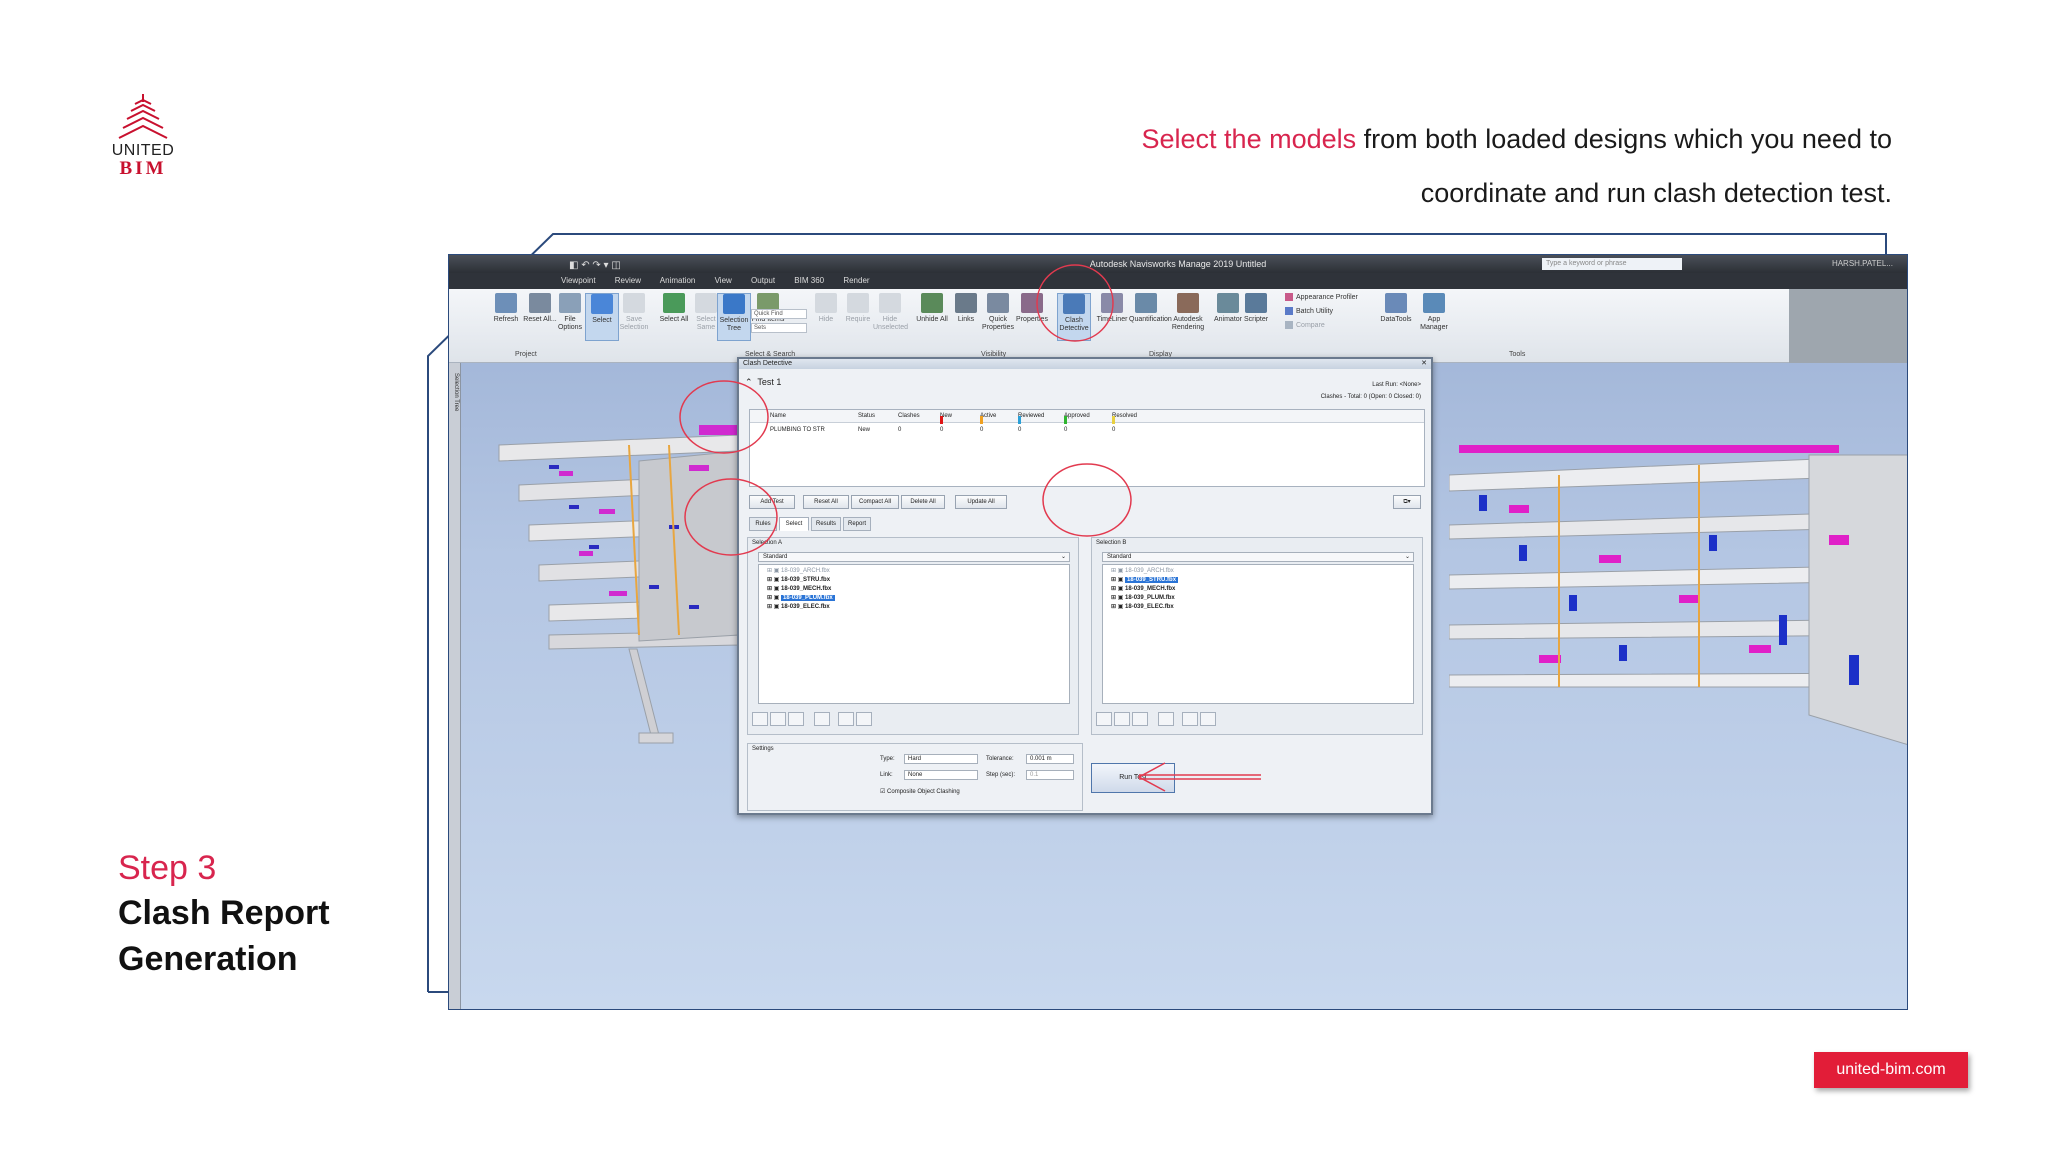  Describe the element at coordinates (734, 317) in the screenshot. I see `ribbon-selection-tree-button: Selection Tree` at that location.